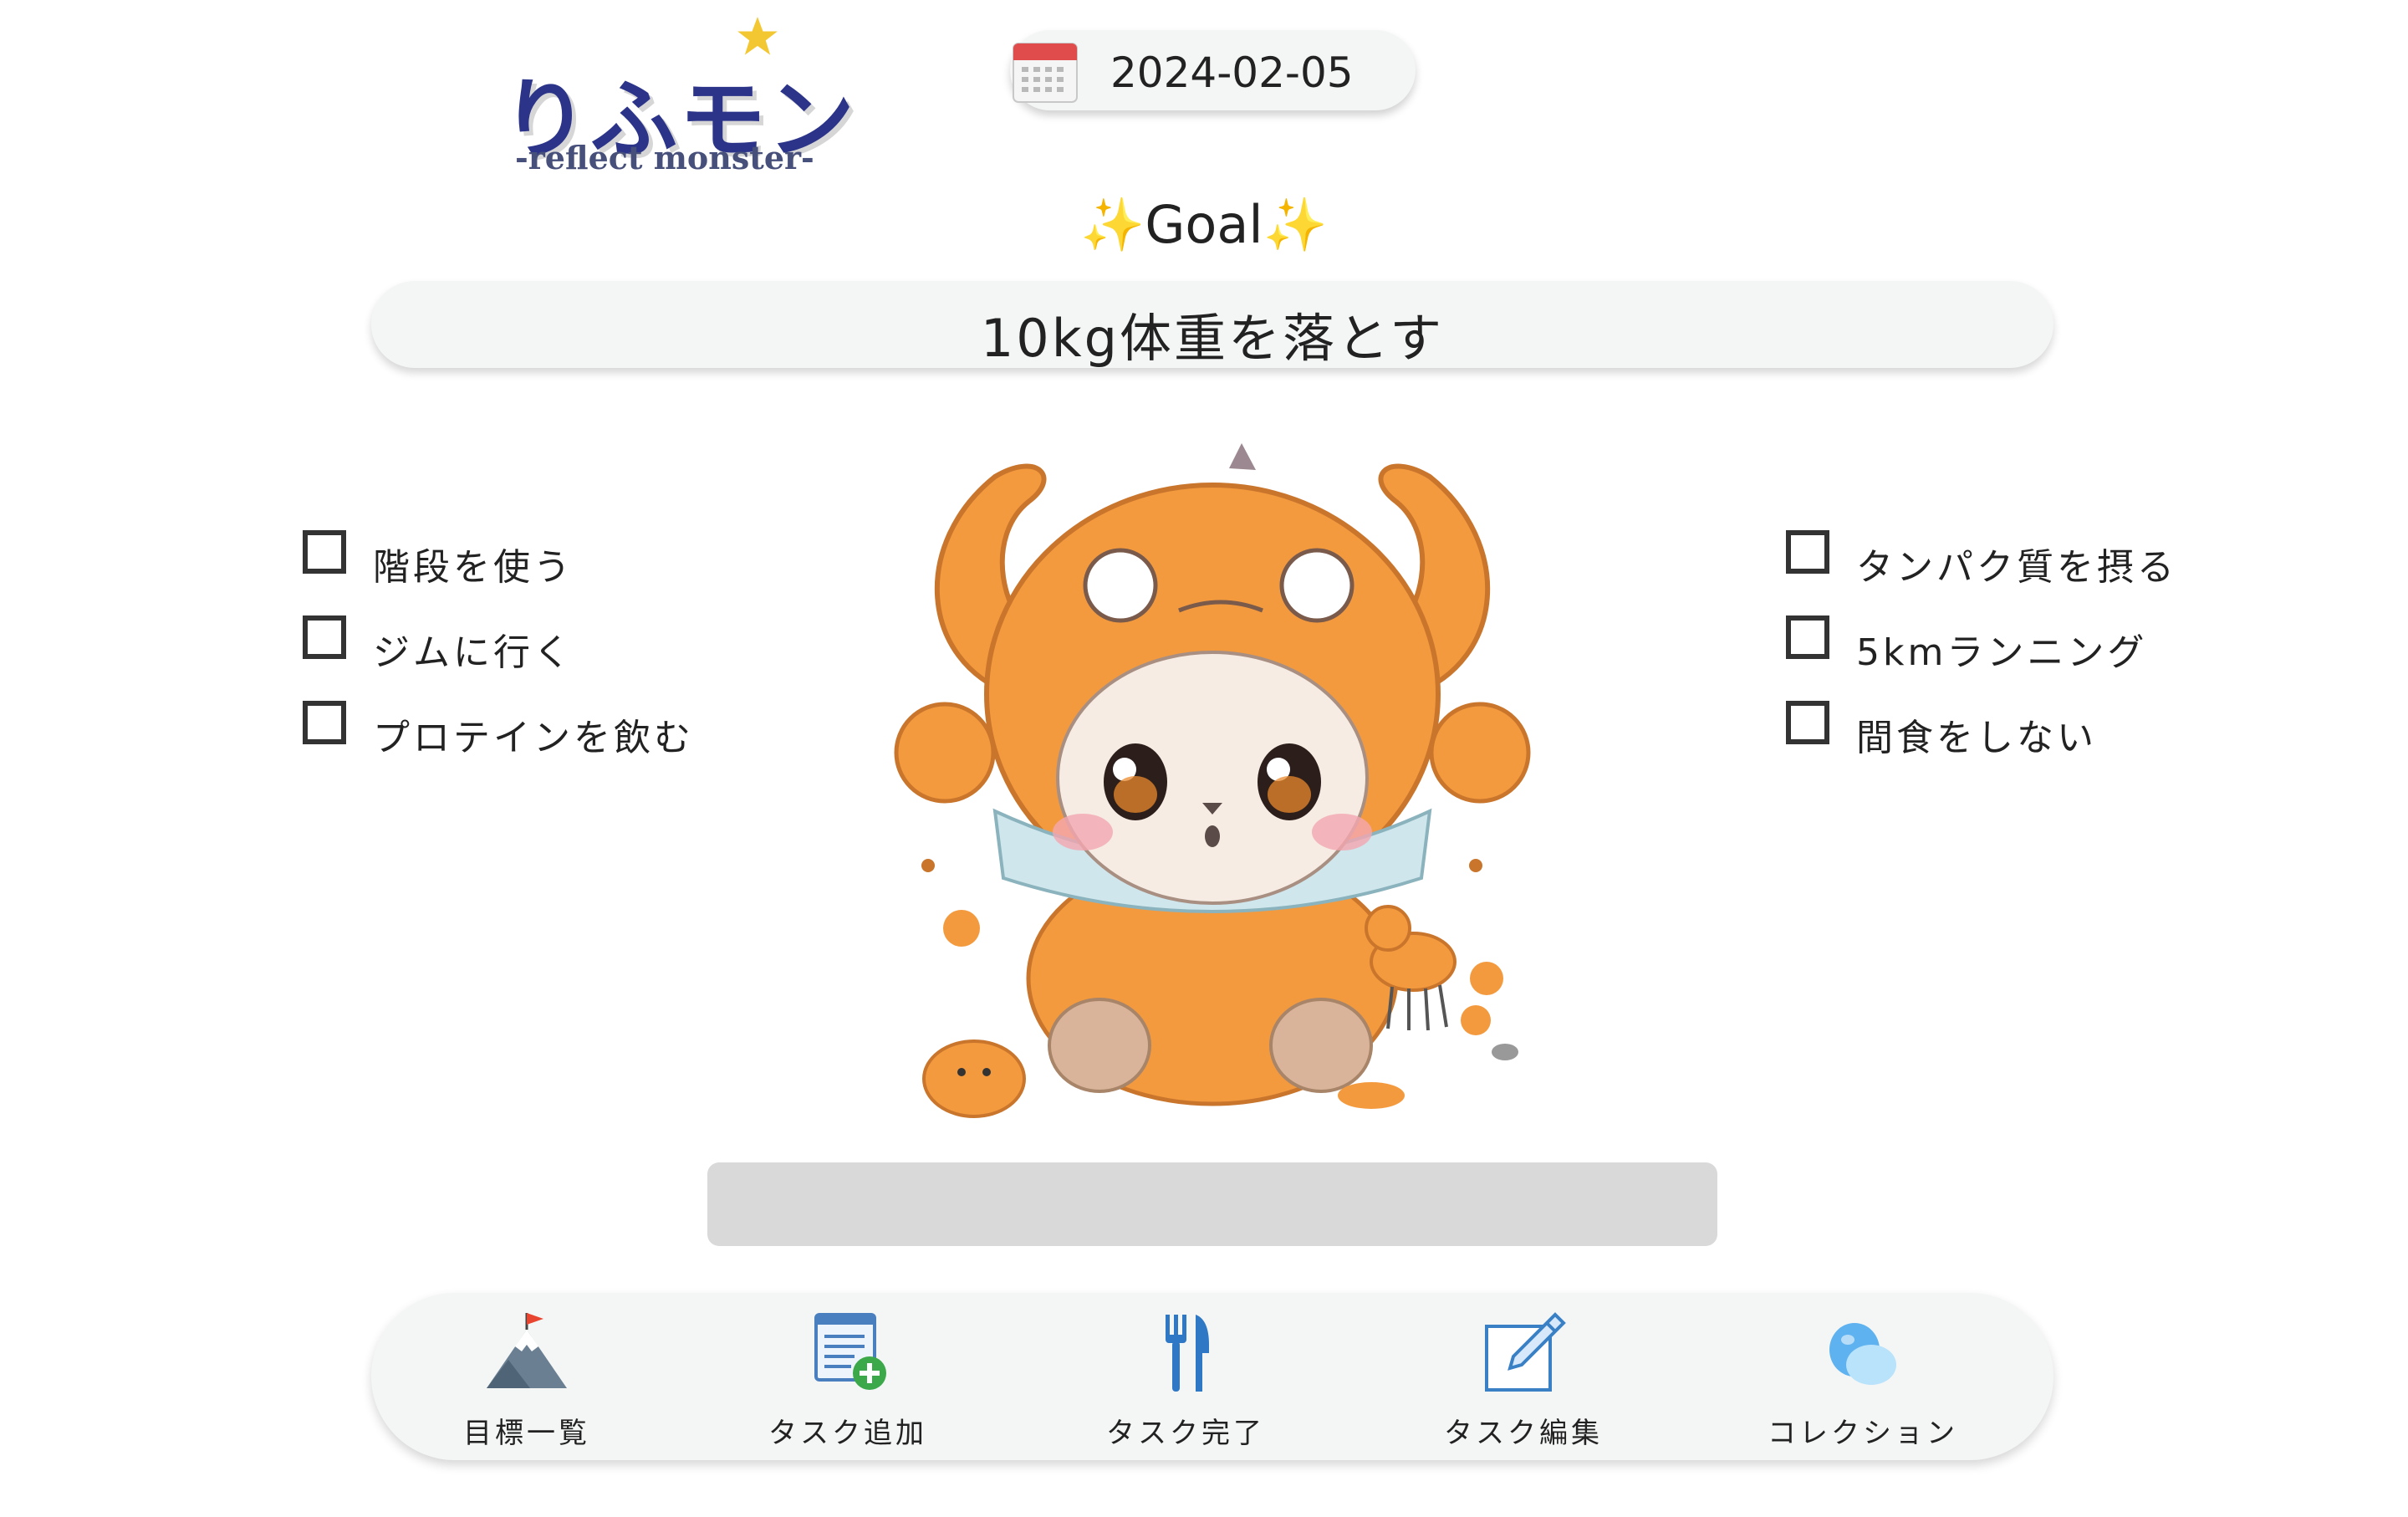  I want to click on goal-card: 10kg体重を落とす, so click(1212, 325).